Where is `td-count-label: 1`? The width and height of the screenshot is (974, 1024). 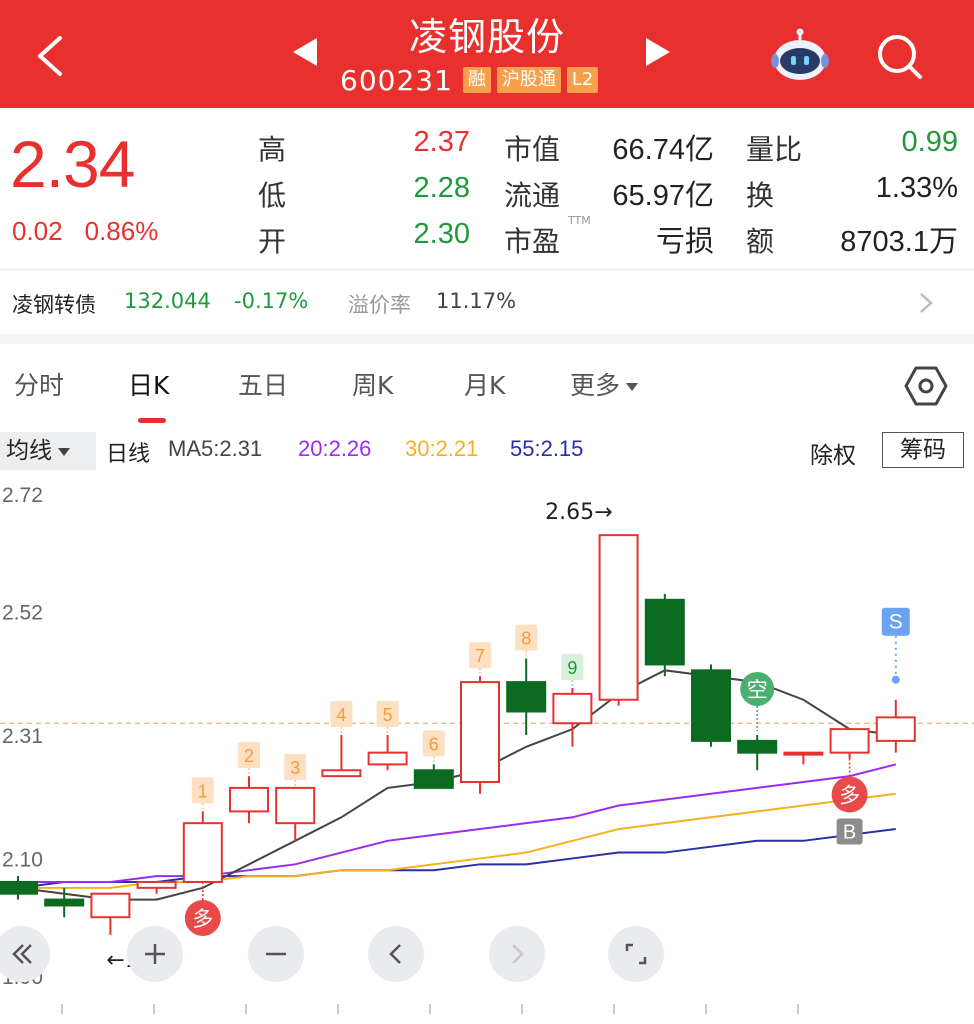 td-count-label: 1 is located at coordinates (203, 791).